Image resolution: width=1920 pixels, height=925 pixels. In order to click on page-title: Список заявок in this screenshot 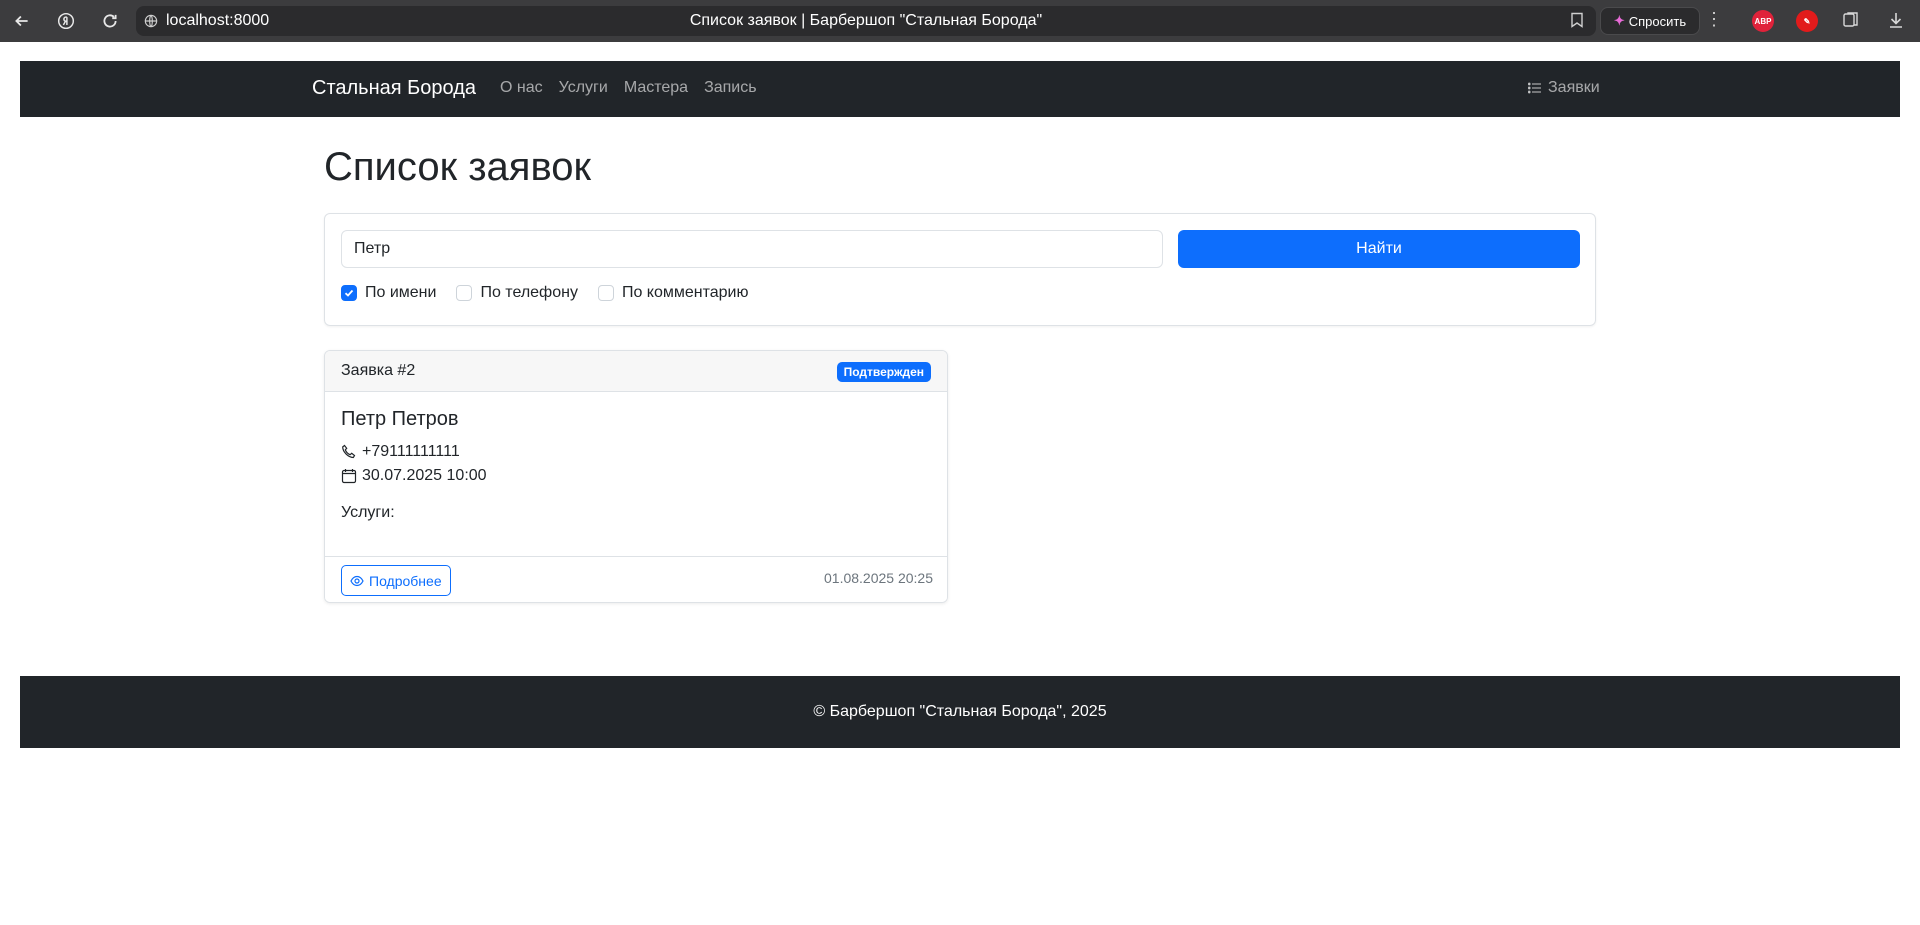, I will do `click(457, 167)`.